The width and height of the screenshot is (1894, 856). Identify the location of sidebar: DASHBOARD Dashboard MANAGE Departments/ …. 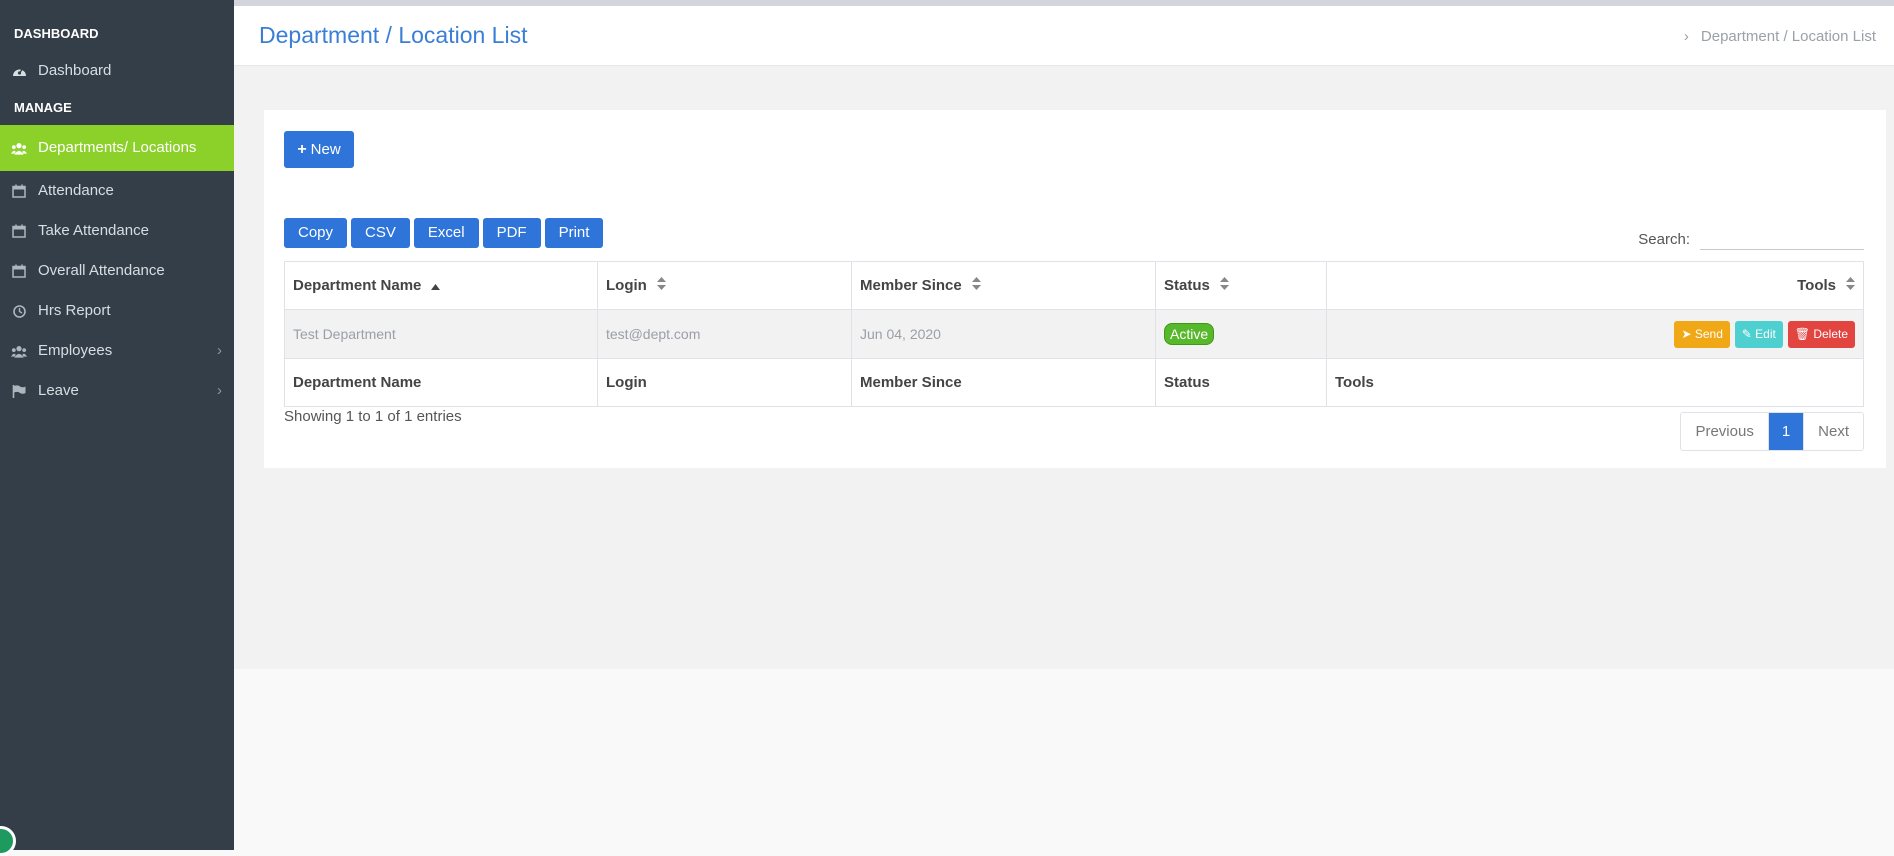
(117, 428).